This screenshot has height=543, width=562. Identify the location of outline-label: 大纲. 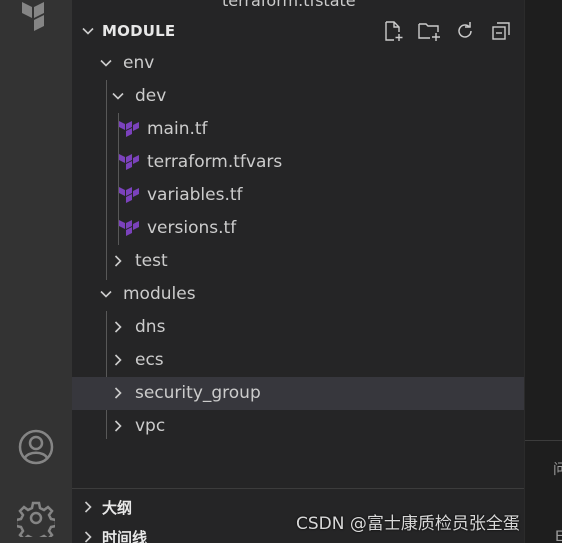
(117, 508).